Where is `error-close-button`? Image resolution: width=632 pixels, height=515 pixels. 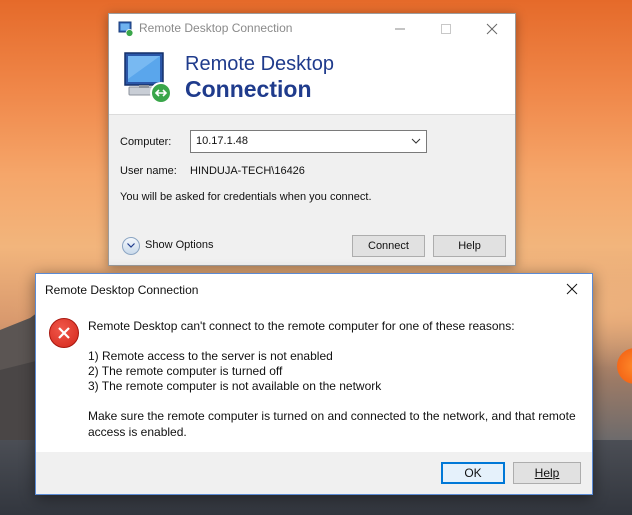
error-close-button is located at coordinates (572, 289).